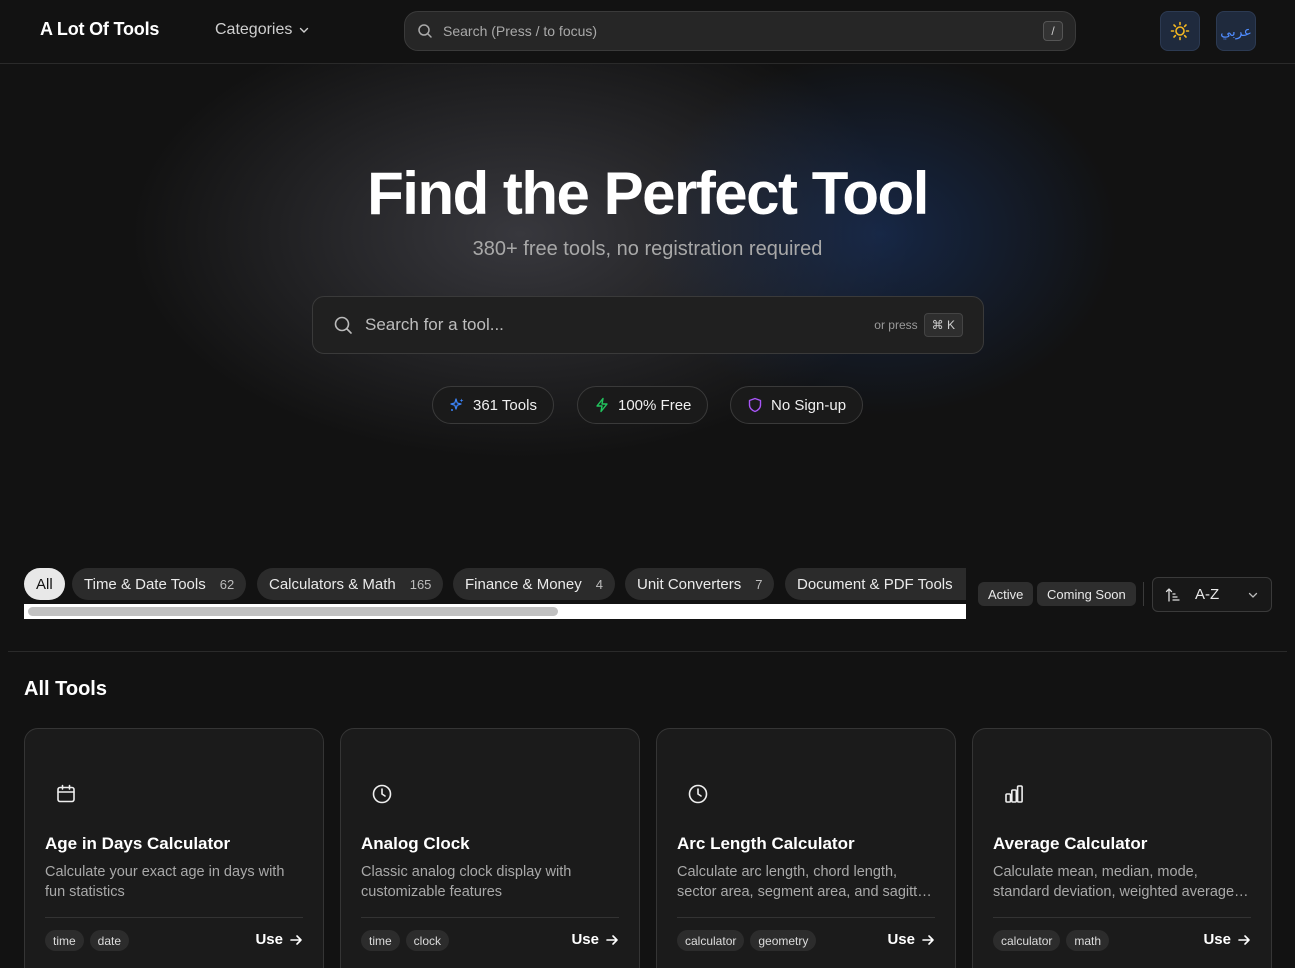 The width and height of the screenshot is (1295, 968). Describe the element at coordinates (420, 584) in the screenshot. I see `category-pill-count: 165` at that location.